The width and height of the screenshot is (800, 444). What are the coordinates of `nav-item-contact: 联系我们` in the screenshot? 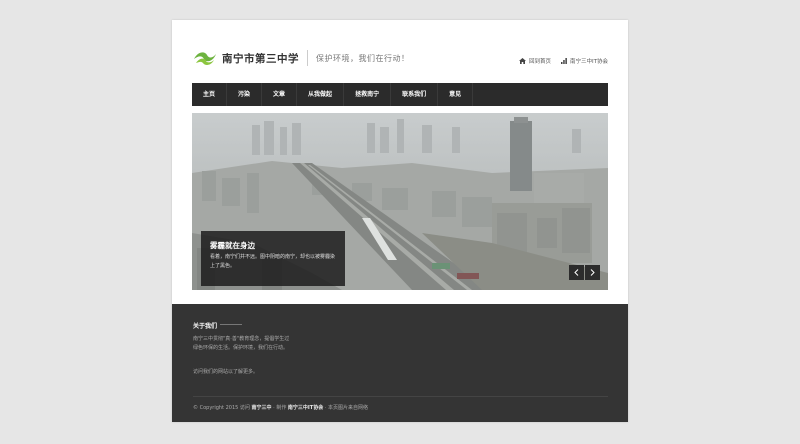 It's located at (415, 94).